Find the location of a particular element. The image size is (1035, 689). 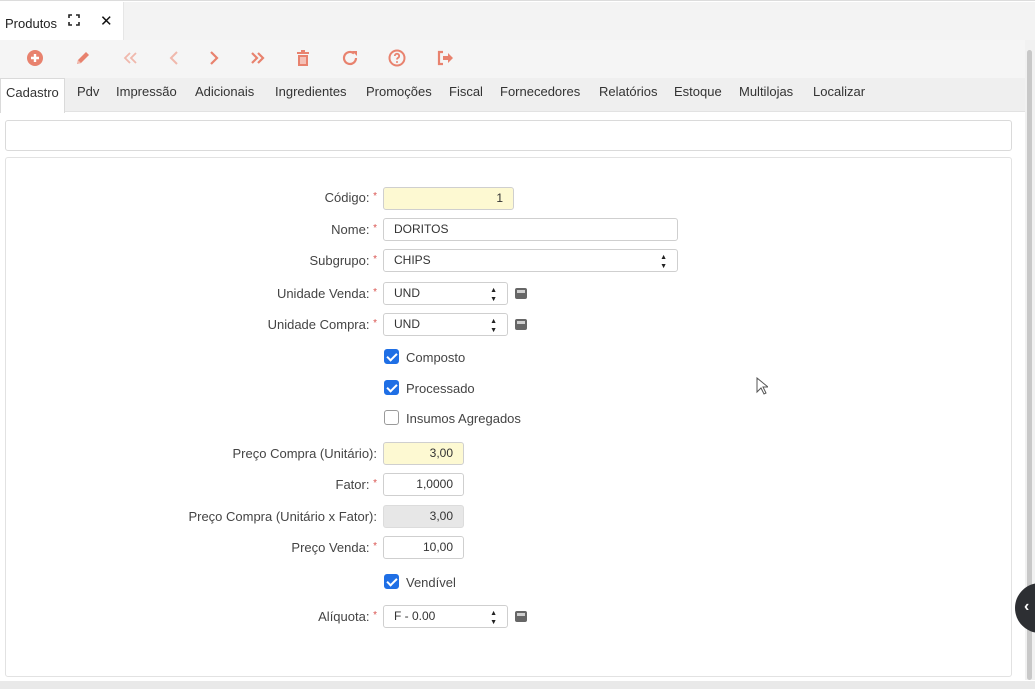

preco-compra-fator-label: Preço Compra (Unitário x Fator): is located at coordinates (282, 516).